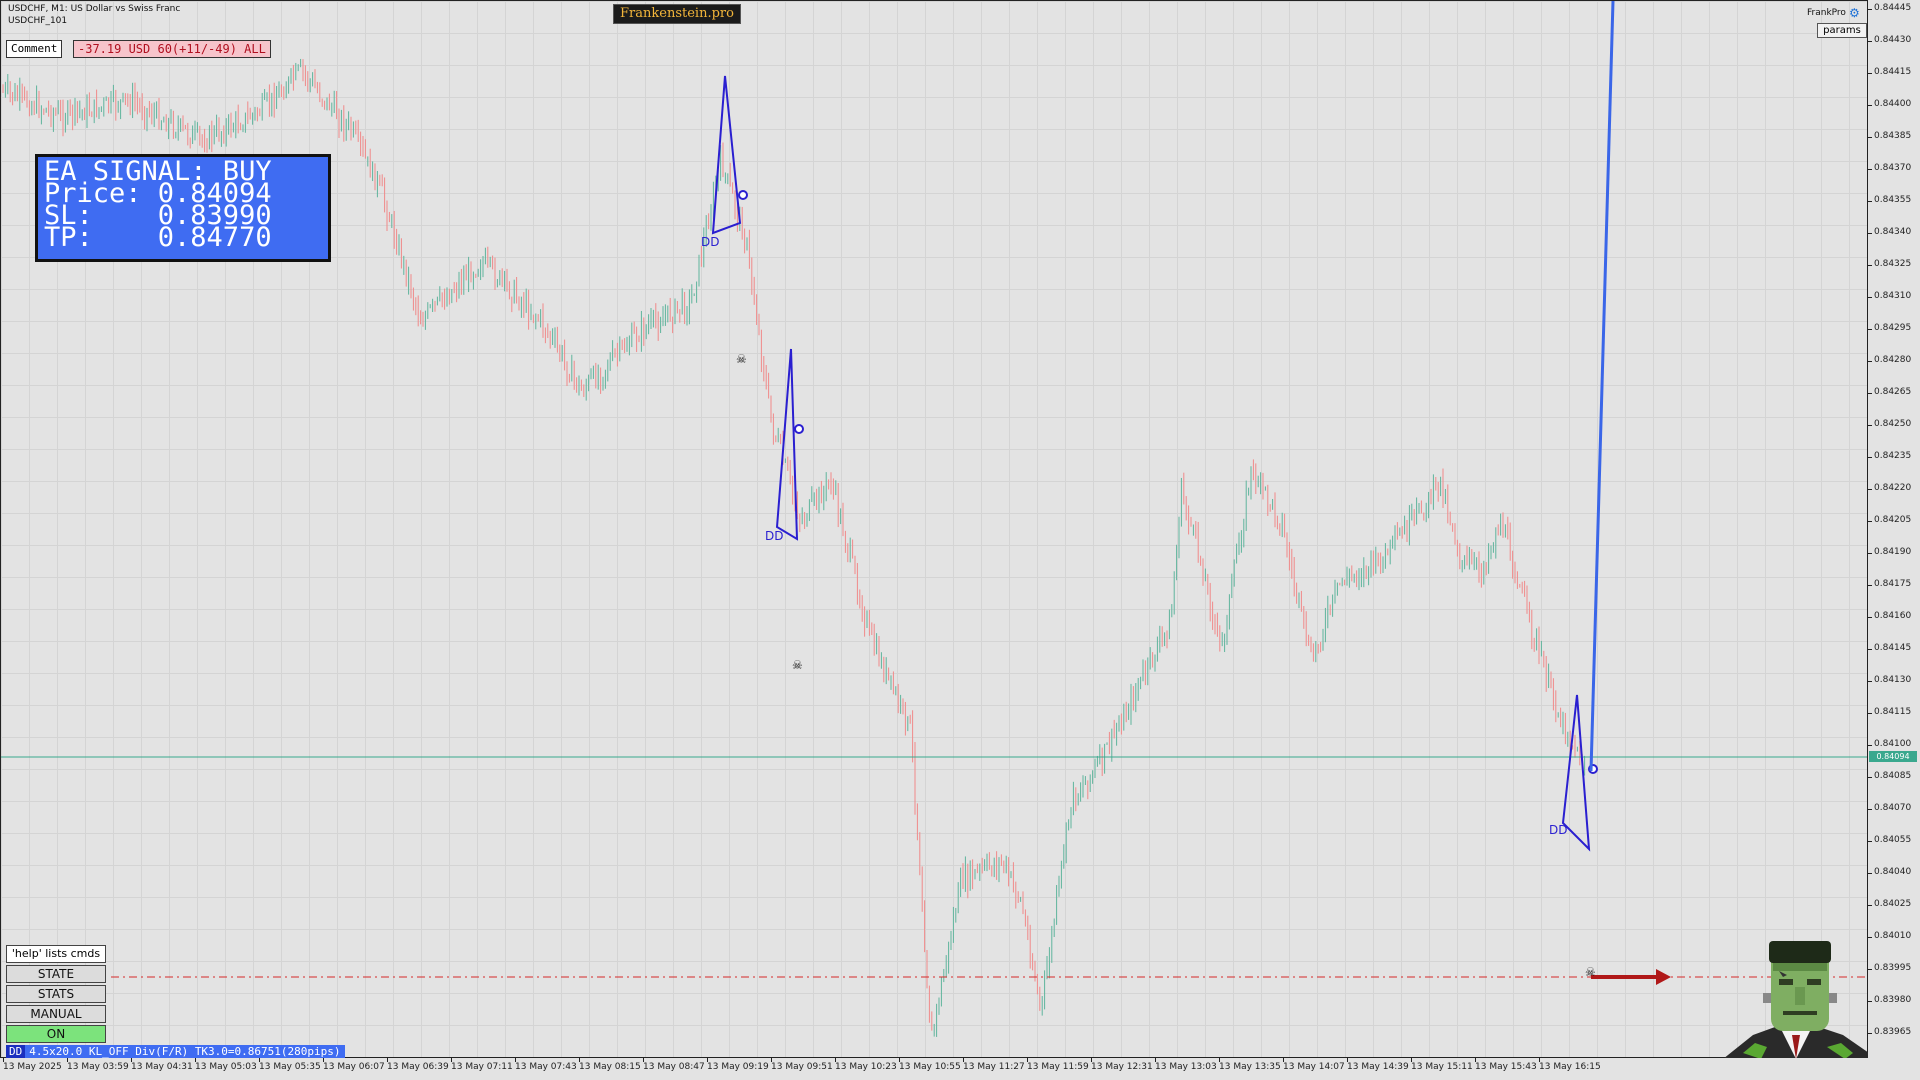 This screenshot has width=1920, height=1080. What do you see at coordinates (1889, 392) in the screenshot?
I see `price-tick: 0.84265` at bounding box center [1889, 392].